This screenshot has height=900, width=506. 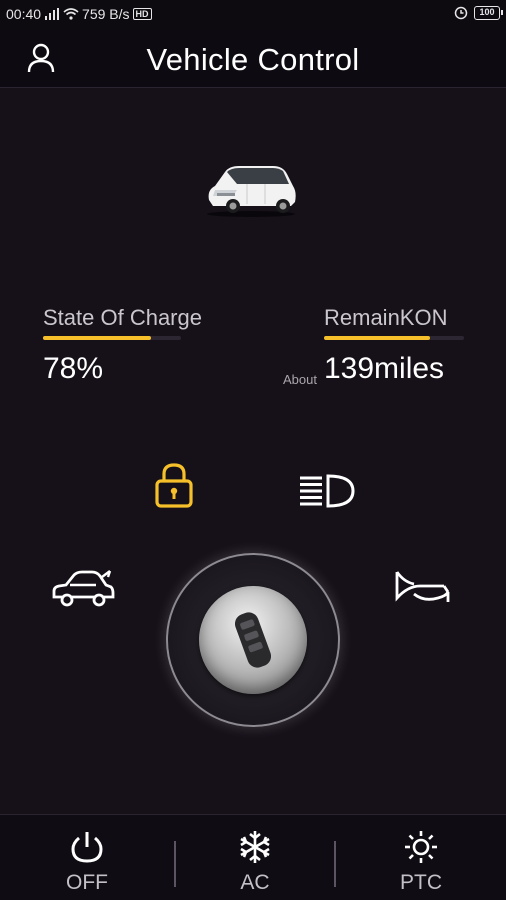 I want to click on sun-icon, so click(x=421, y=847).